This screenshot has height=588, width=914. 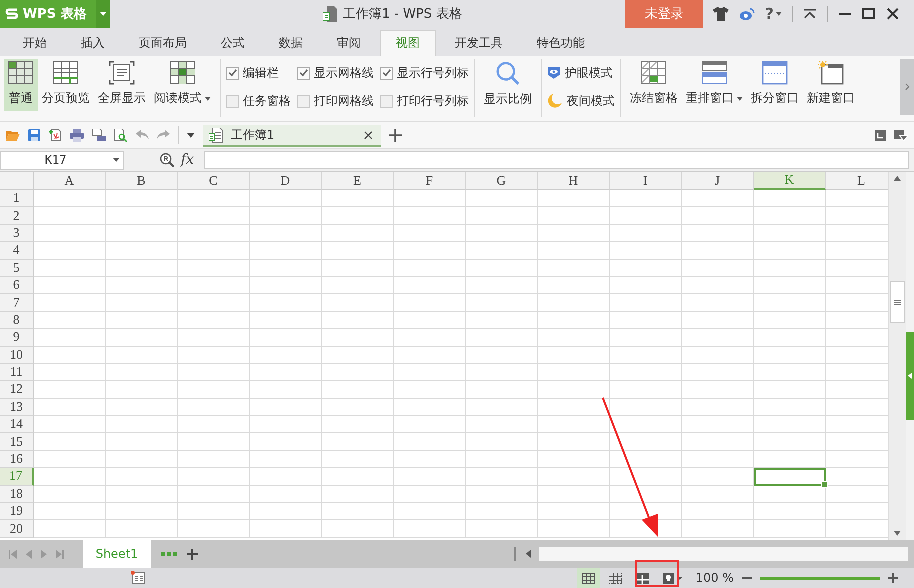 I want to click on option-checkbox: 打印行号列标, so click(x=424, y=101).